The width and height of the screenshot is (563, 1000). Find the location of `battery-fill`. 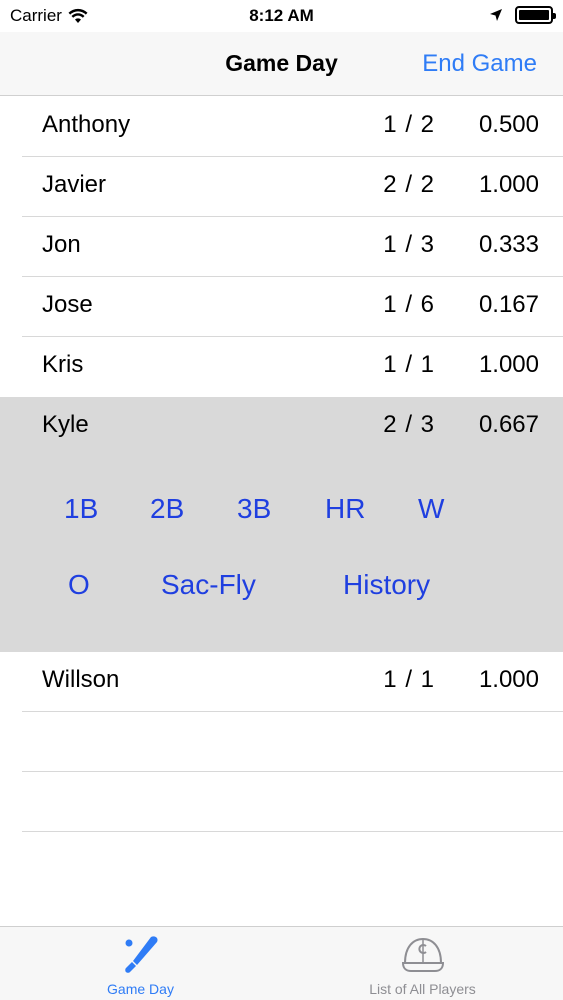

battery-fill is located at coordinates (534, 15).